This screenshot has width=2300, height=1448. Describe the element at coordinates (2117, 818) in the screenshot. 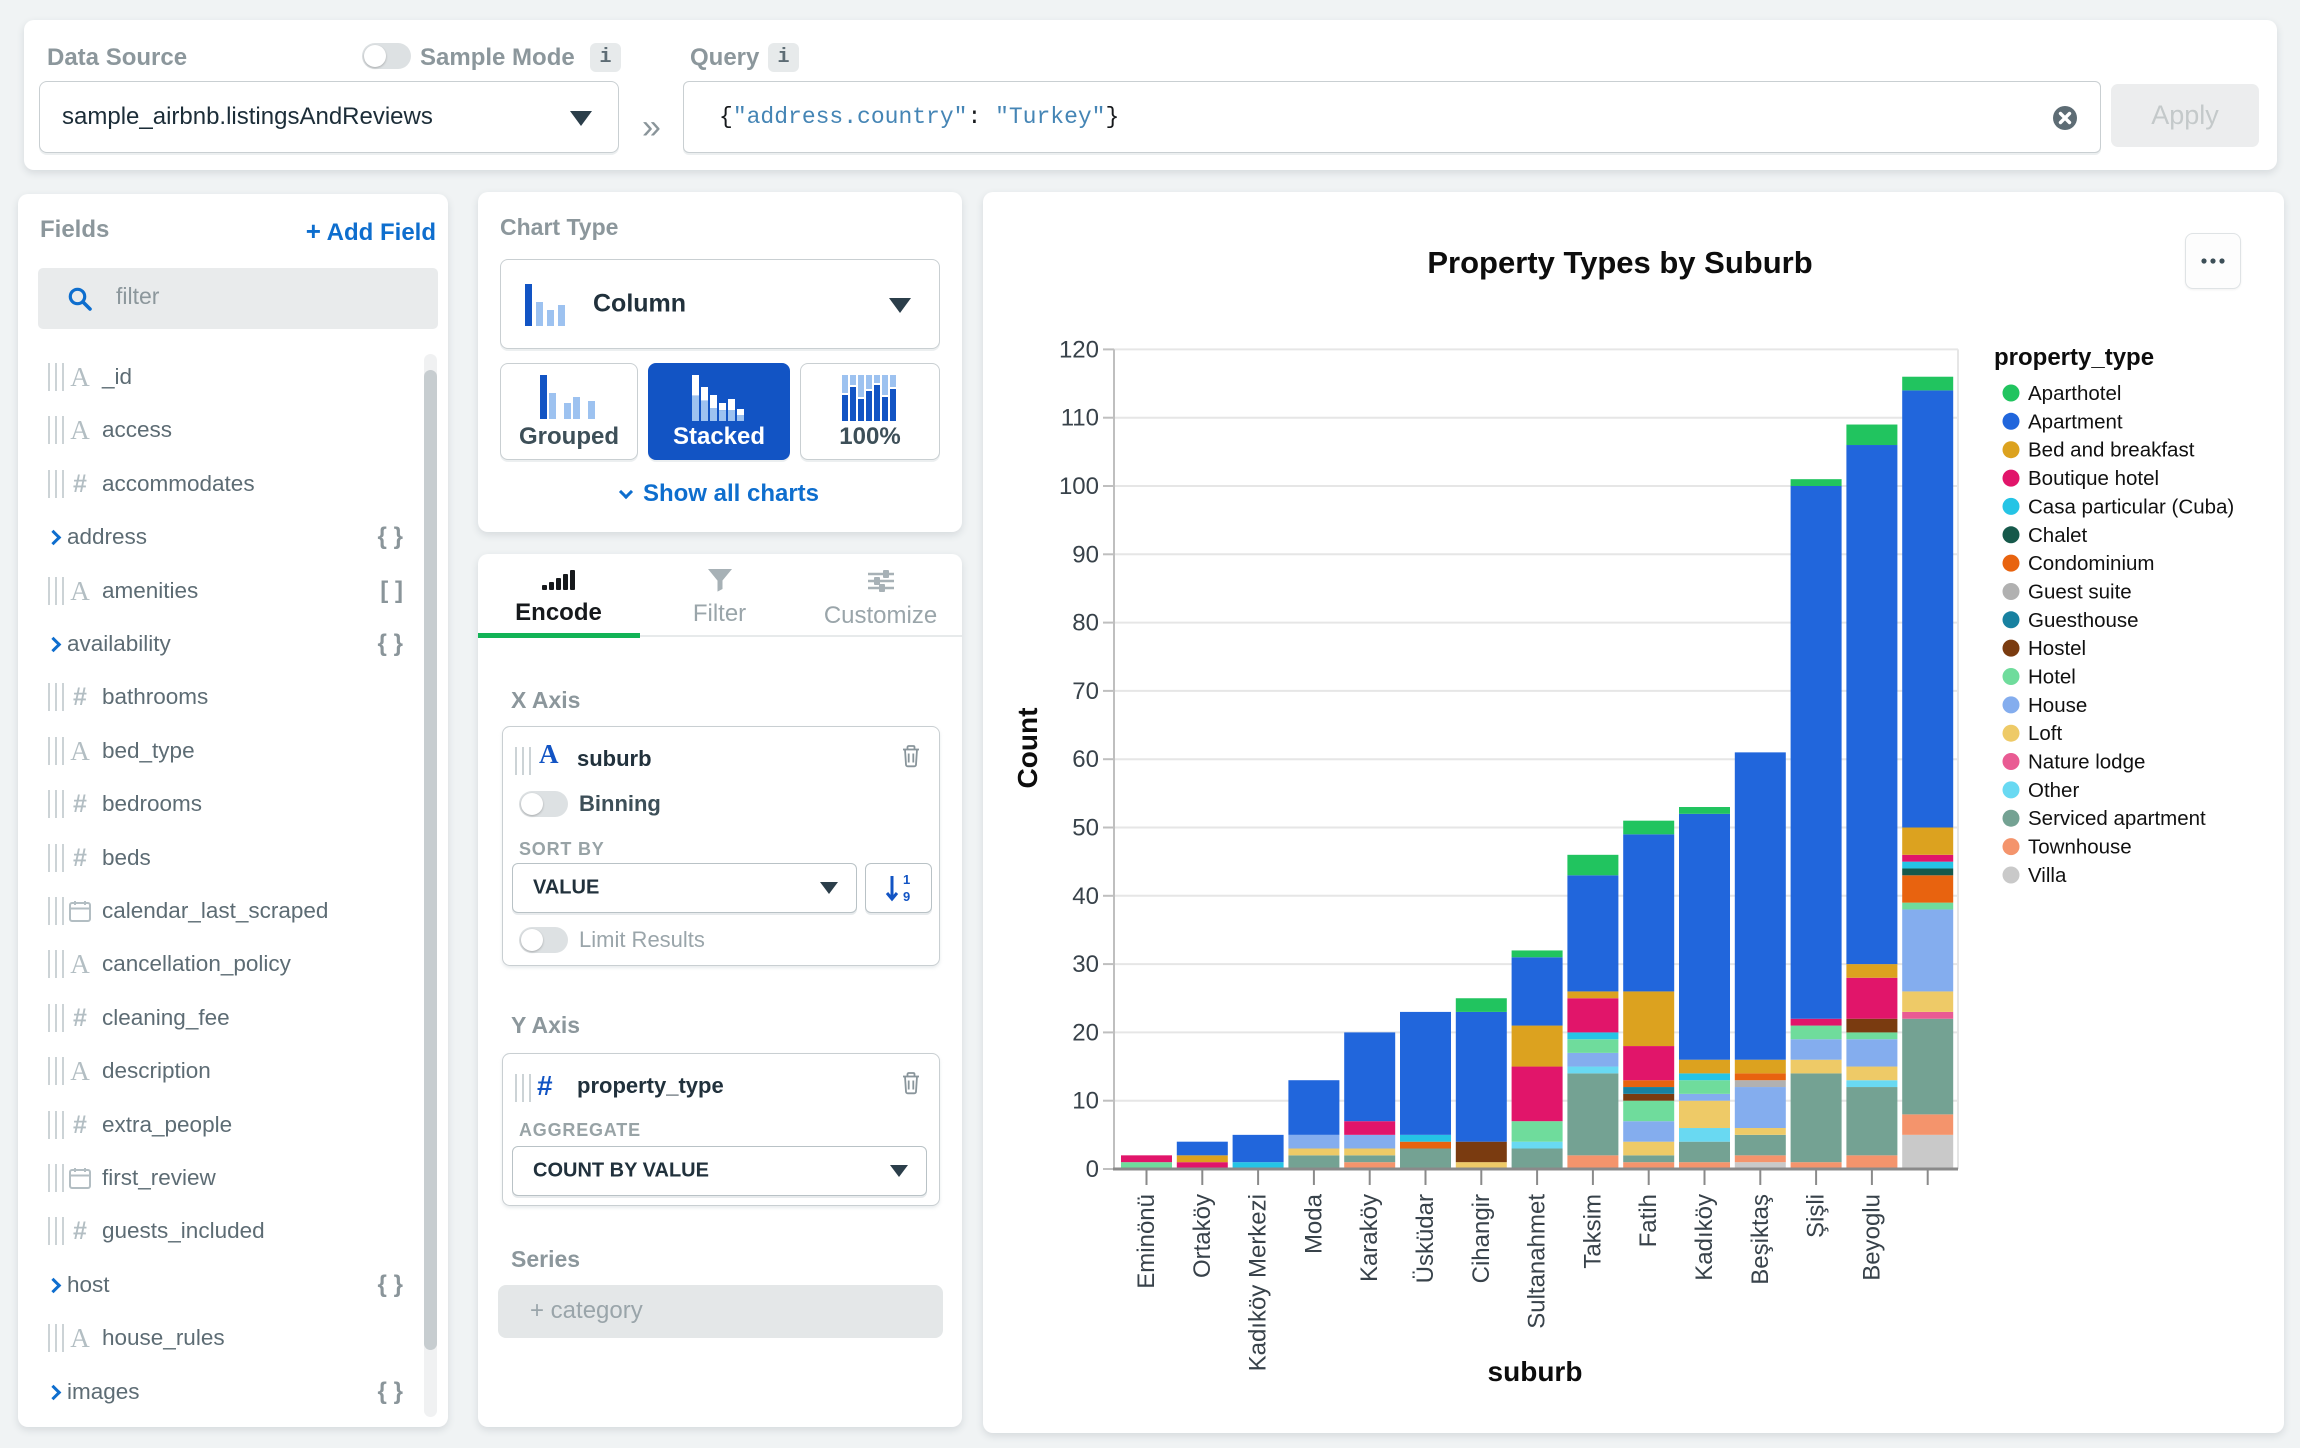

I see `svg-text: Serviced apartment` at that location.